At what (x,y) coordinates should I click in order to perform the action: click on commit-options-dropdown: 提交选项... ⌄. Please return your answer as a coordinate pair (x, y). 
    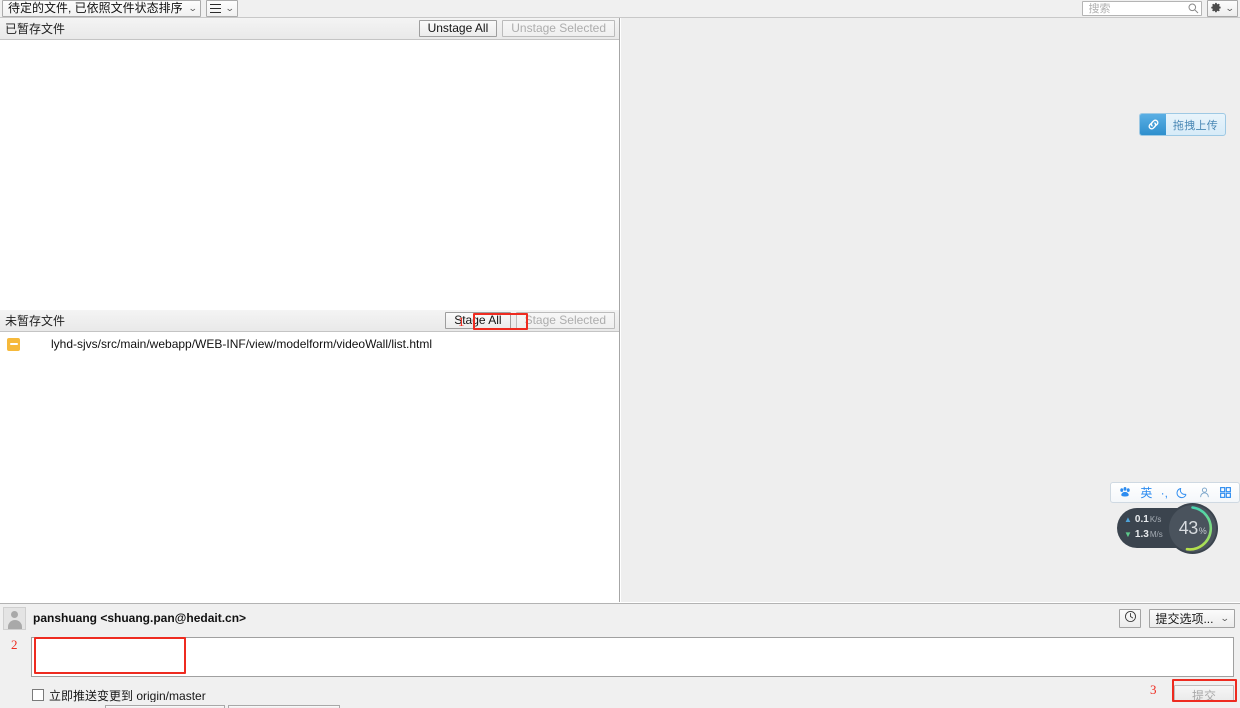
    Looking at the image, I should click on (1192, 618).